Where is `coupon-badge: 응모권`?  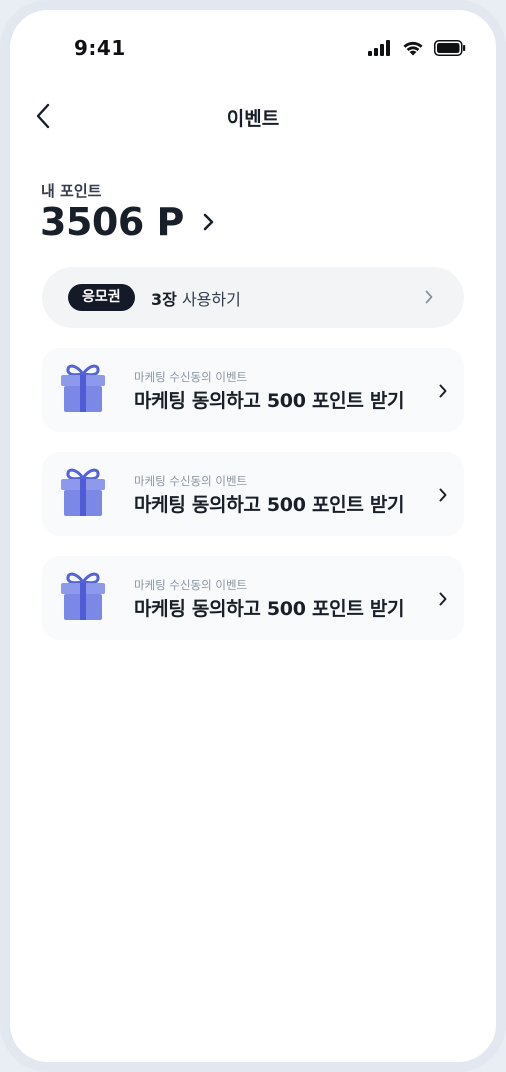
coupon-badge: 응모권 is located at coordinates (101, 297).